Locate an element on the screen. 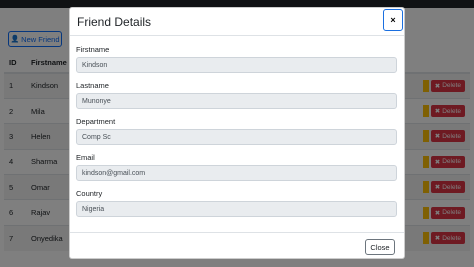 Image resolution: width=474 pixels, height=267 pixels. department-value: Comp Sc is located at coordinates (96, 137).